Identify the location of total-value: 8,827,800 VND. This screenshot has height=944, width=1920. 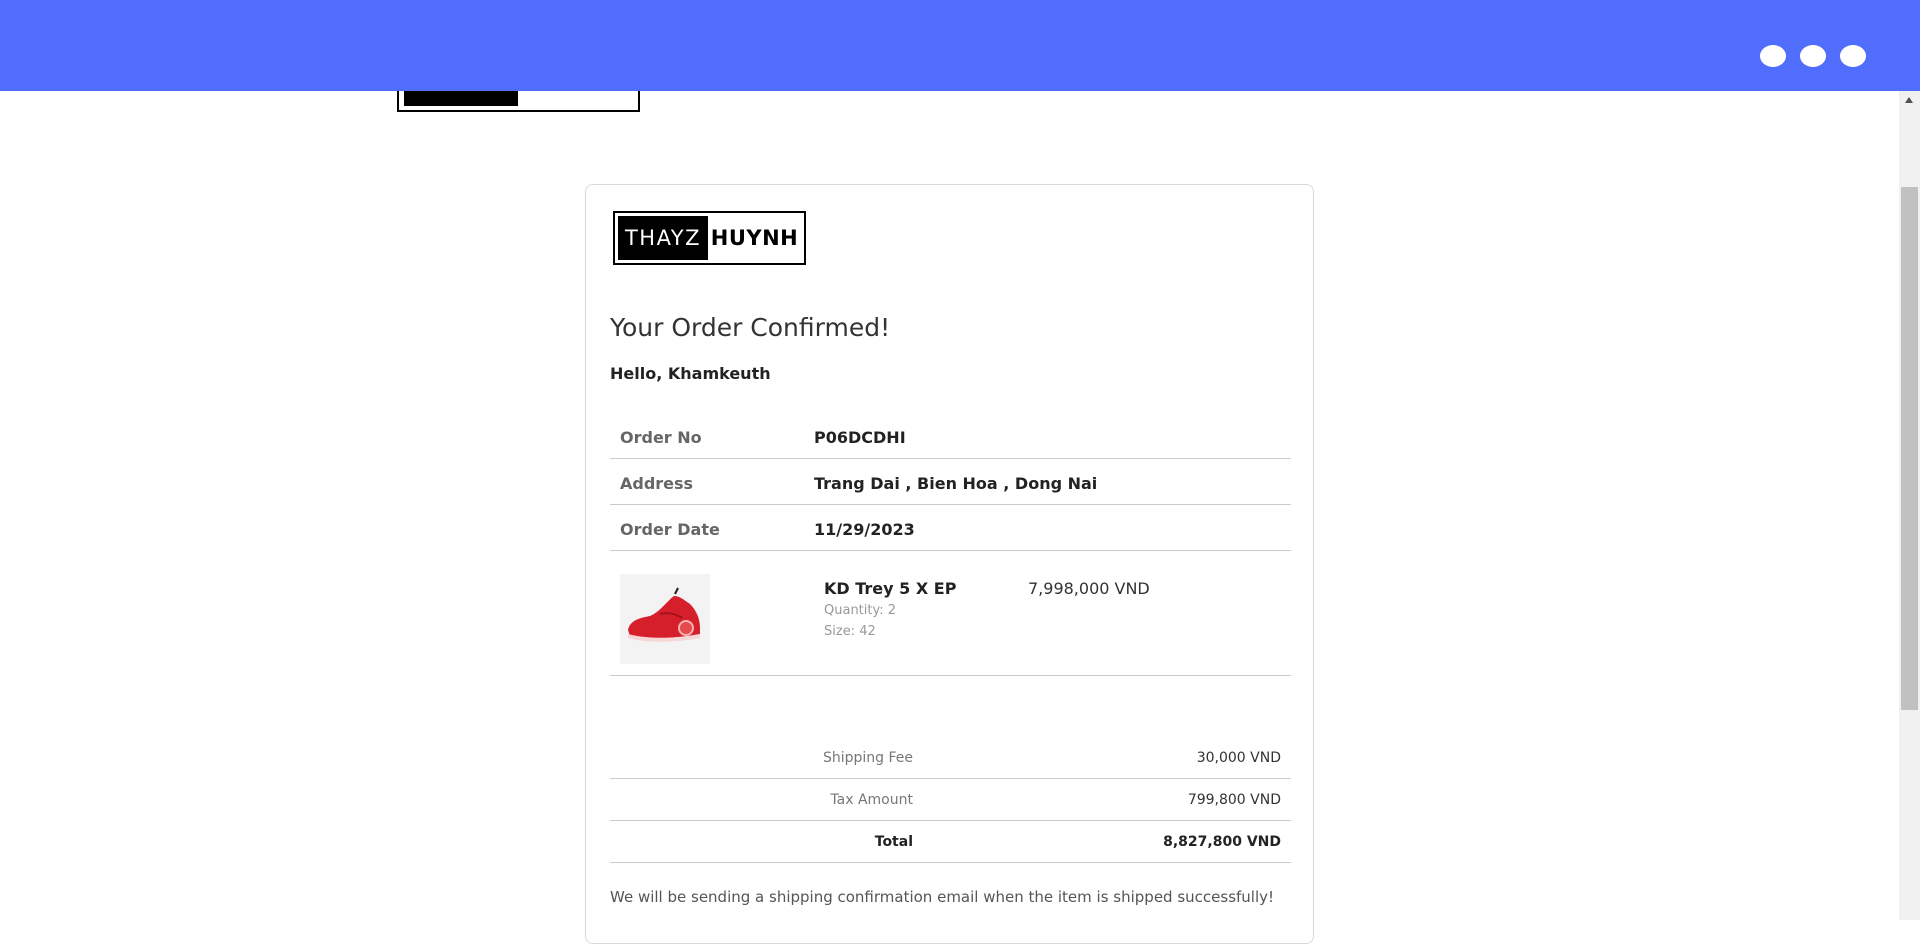
(1222, 842).